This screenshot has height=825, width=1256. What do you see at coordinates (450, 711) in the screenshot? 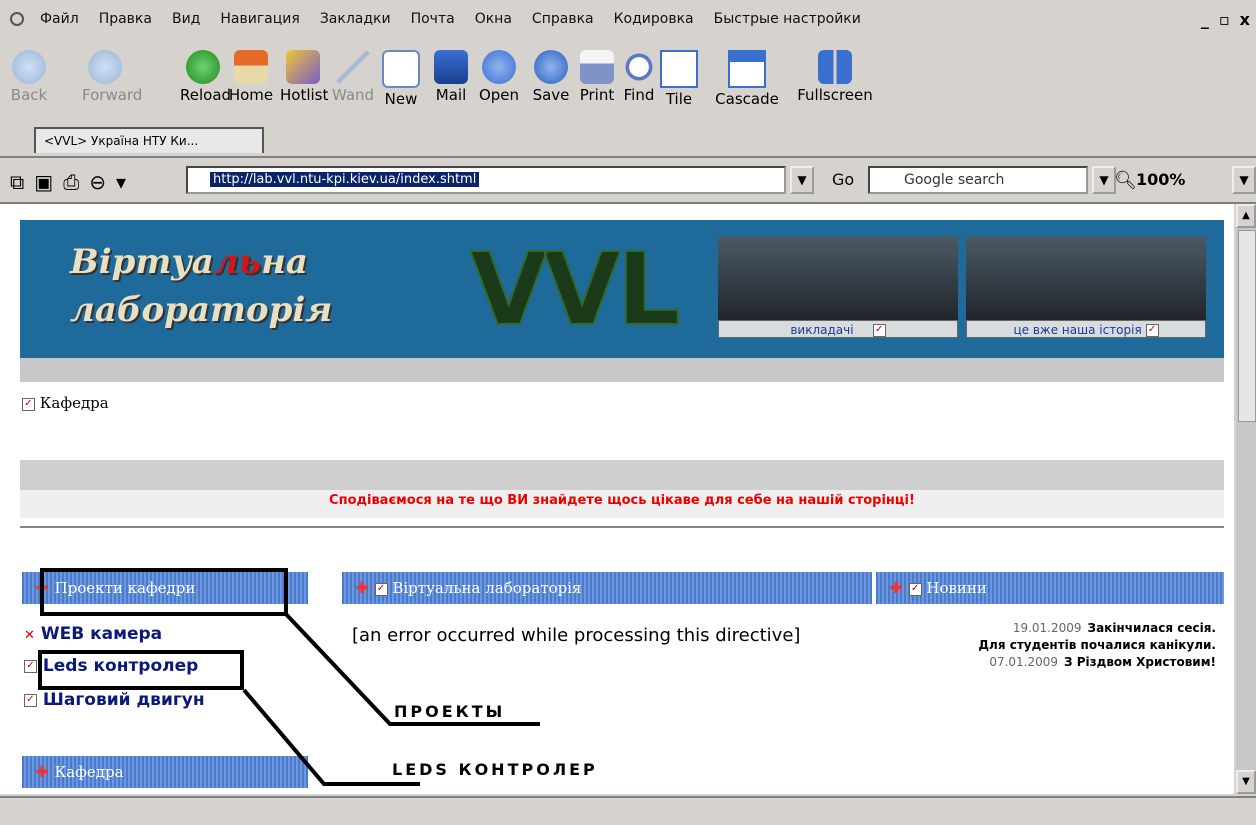
I see `annotation-label-projects: ПРОЕКТЫ` at bounding box center [450, 711].